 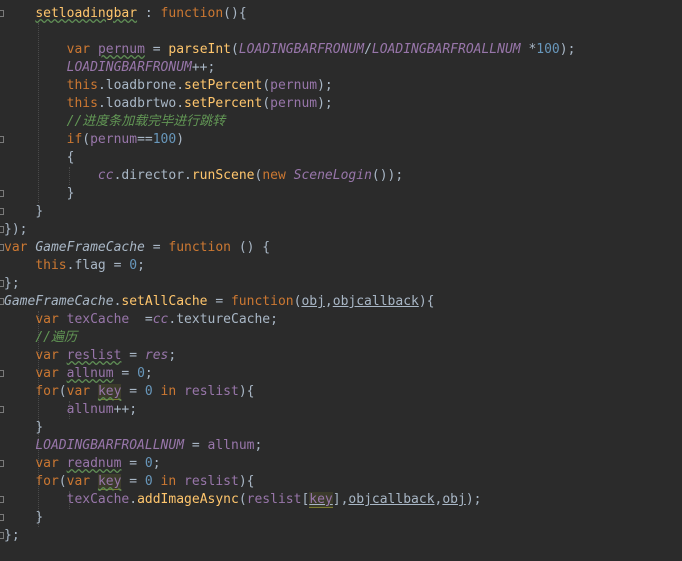 I want to click on code-token: SceneLogin, so click(x=332, y=175).